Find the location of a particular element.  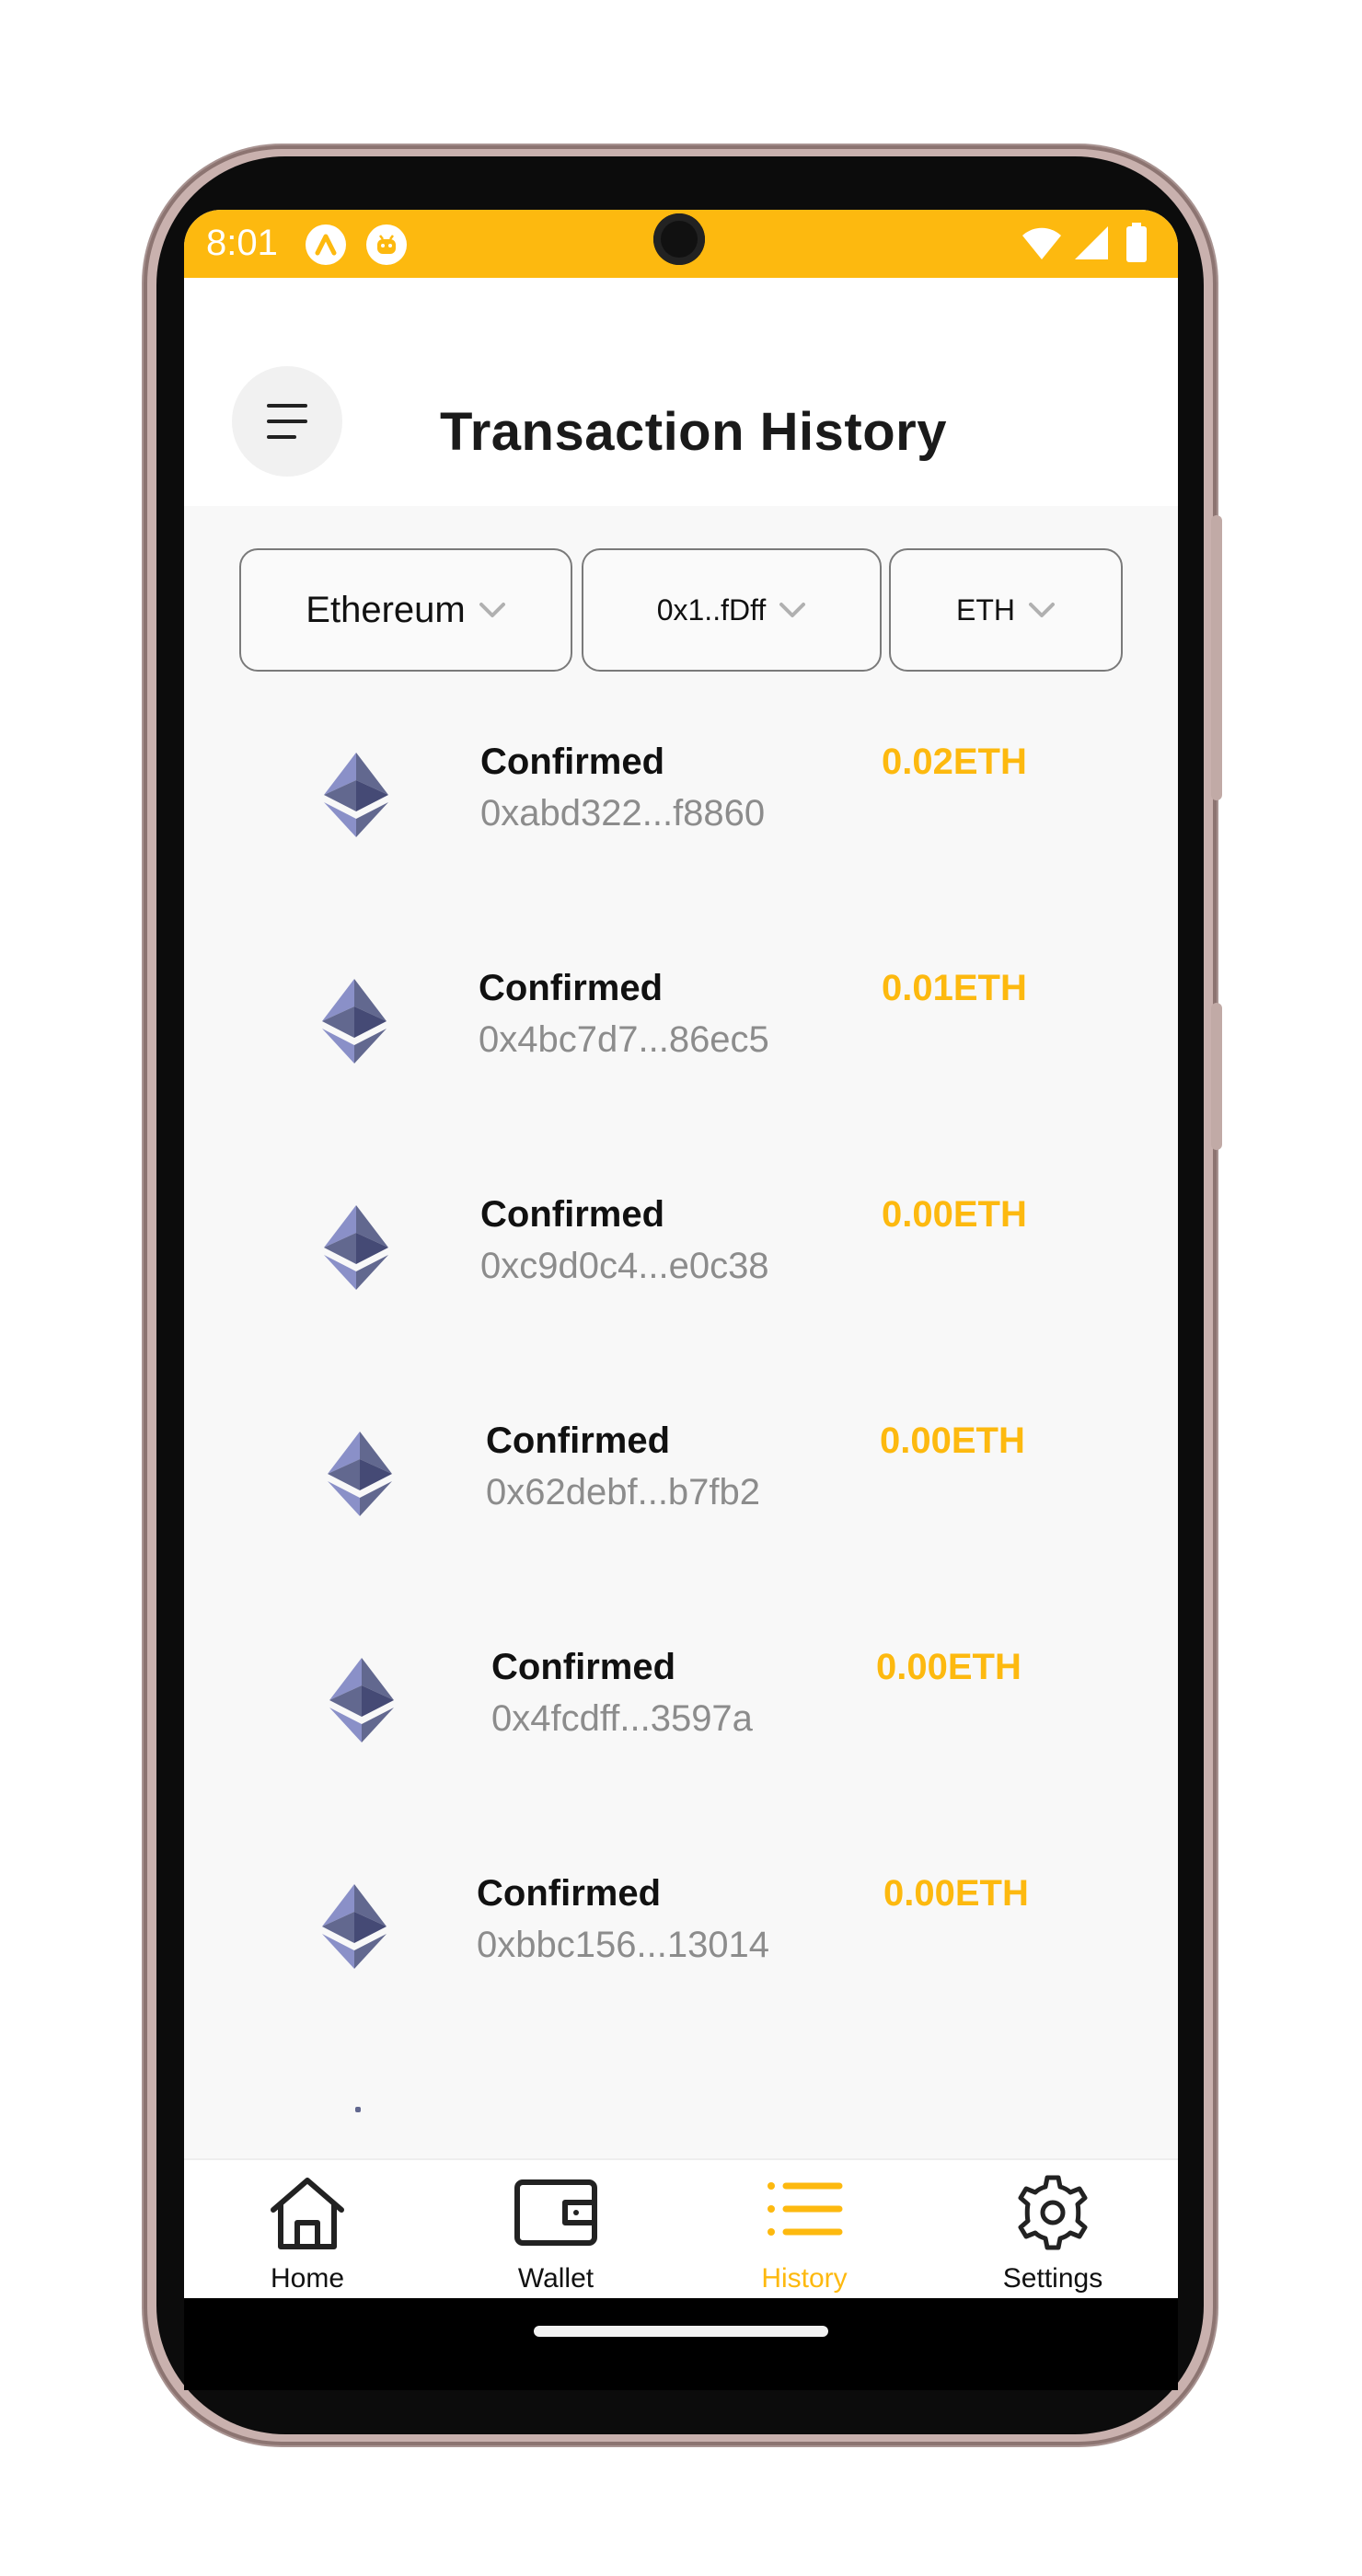

wallet-icon is located at coordinates (555, 2212).